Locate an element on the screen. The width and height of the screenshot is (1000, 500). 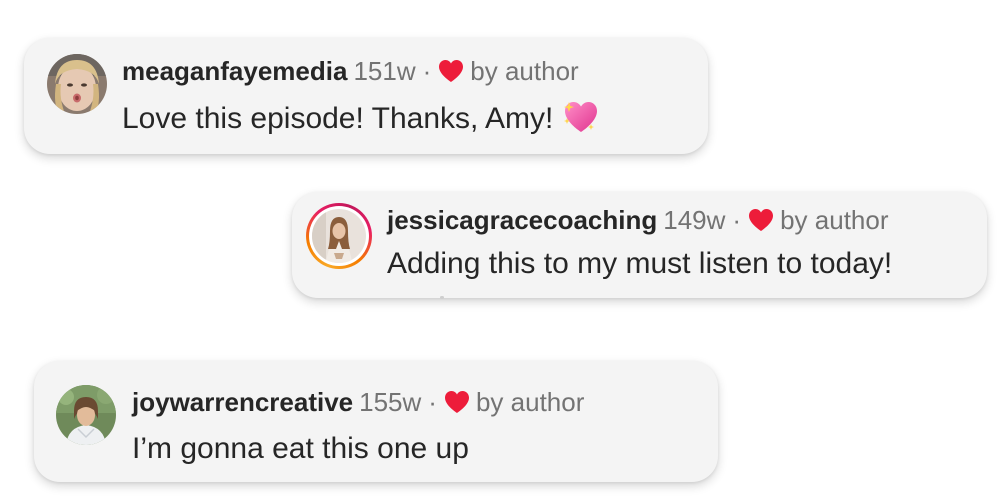
comment-body: Adding this to my must listen to today! is located at coordinates (640, 263).